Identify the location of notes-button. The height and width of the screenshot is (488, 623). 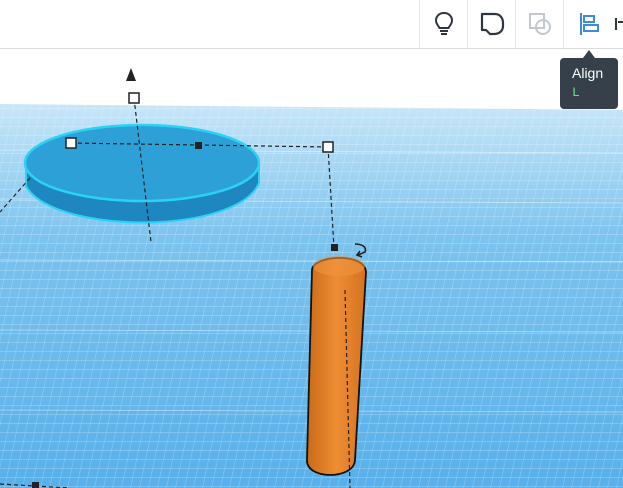
(443, 24).